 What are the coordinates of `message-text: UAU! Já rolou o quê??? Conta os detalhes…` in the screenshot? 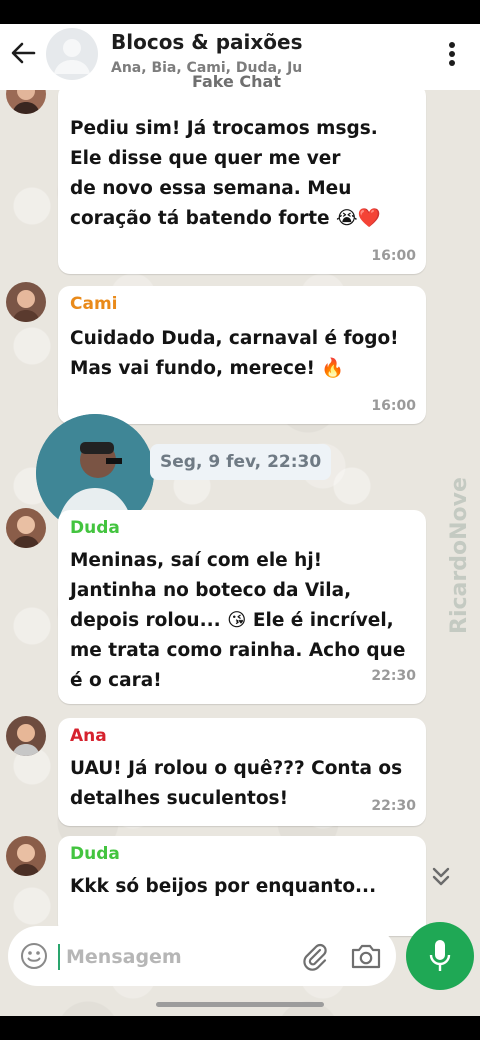 It's located at (236, 783).